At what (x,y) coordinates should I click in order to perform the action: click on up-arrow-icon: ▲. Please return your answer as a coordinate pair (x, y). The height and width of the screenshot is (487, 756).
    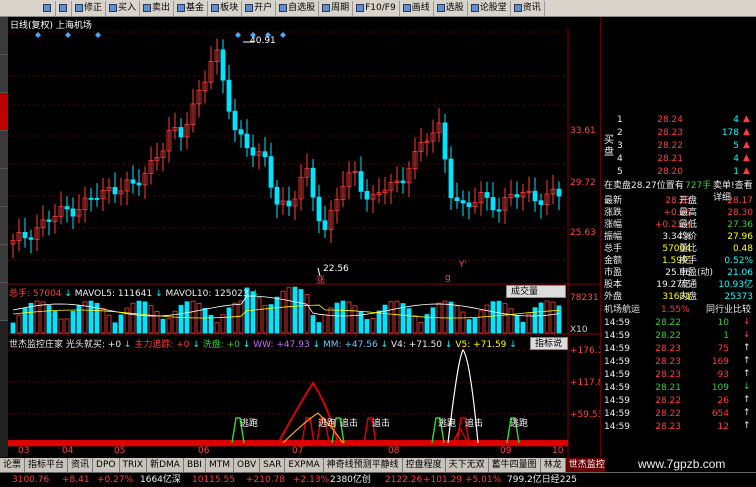
    Looking at the image, I should click on (746, 171).